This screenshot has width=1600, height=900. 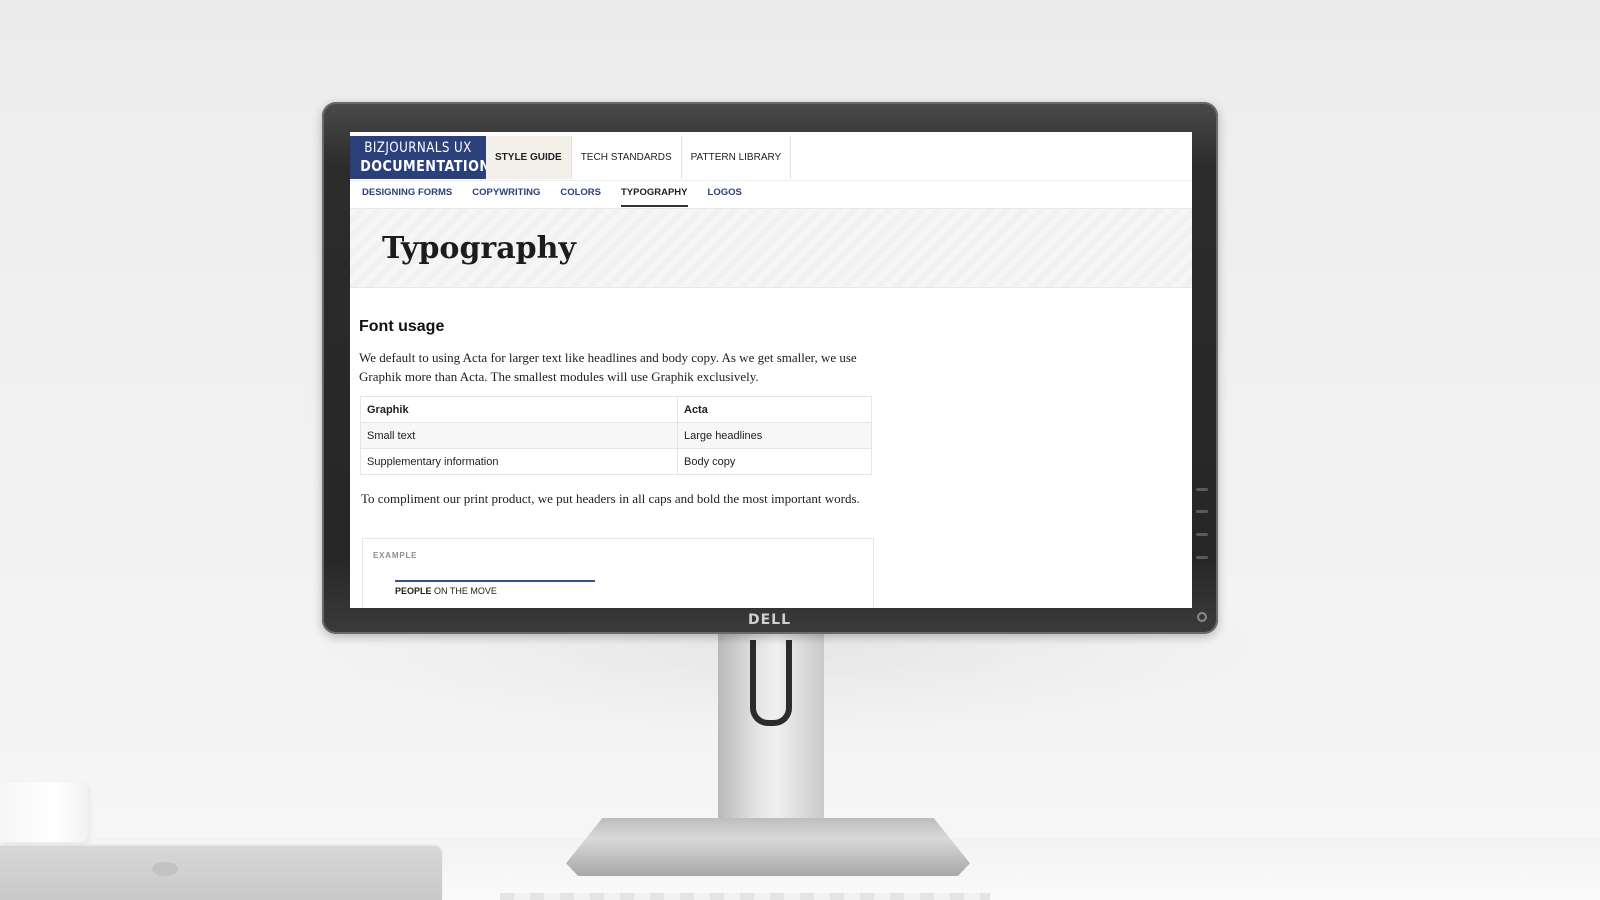 What do you see at coordinates (464, 591) in the screenshot?
I see `example-rest-text: ON THE MOVE` at bounding box center [464, 591].